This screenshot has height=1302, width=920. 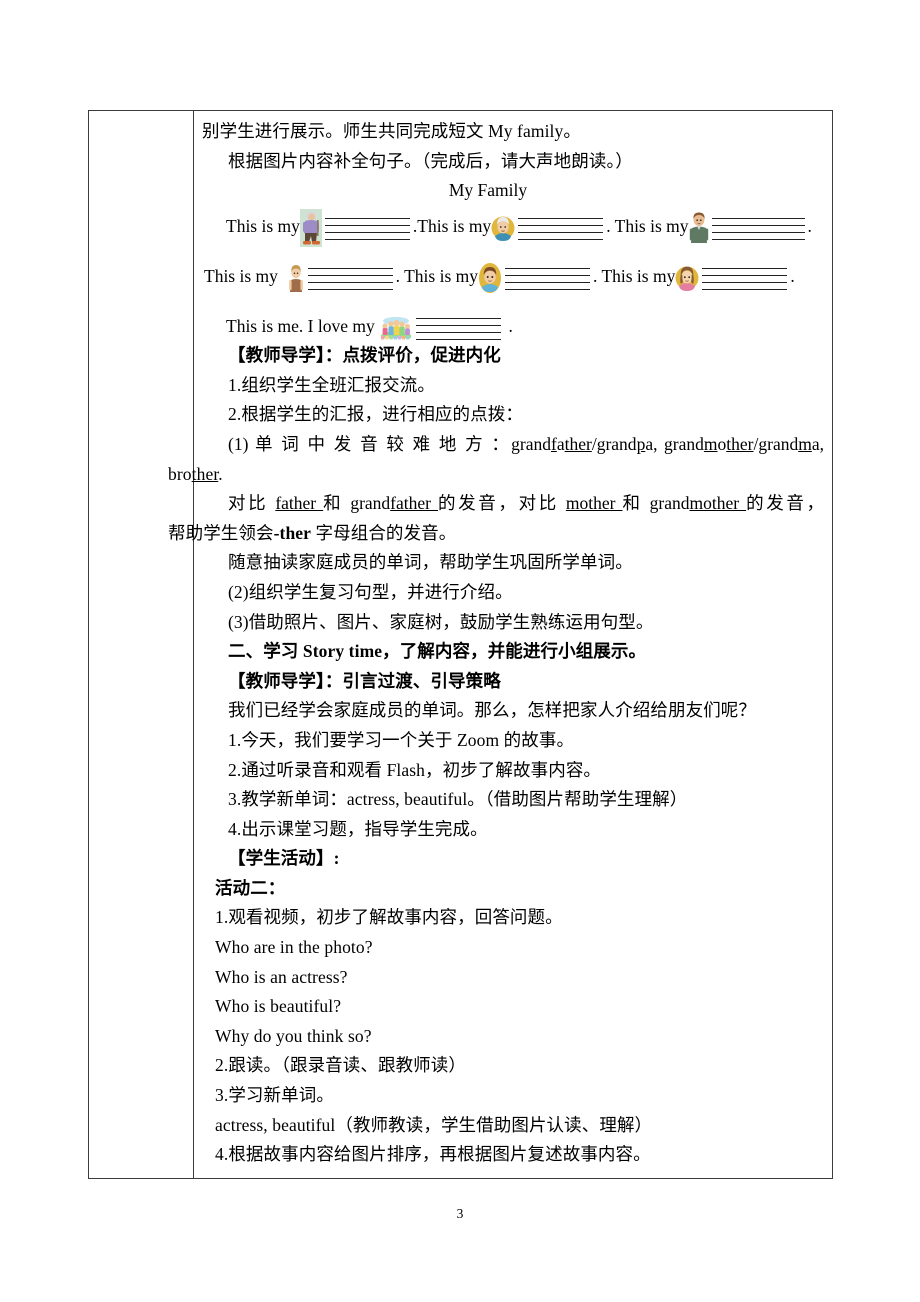 What do you see at coordinates (400, 276) in the screenshot?
I see `period-4: .` at bounding box center [400, 276].